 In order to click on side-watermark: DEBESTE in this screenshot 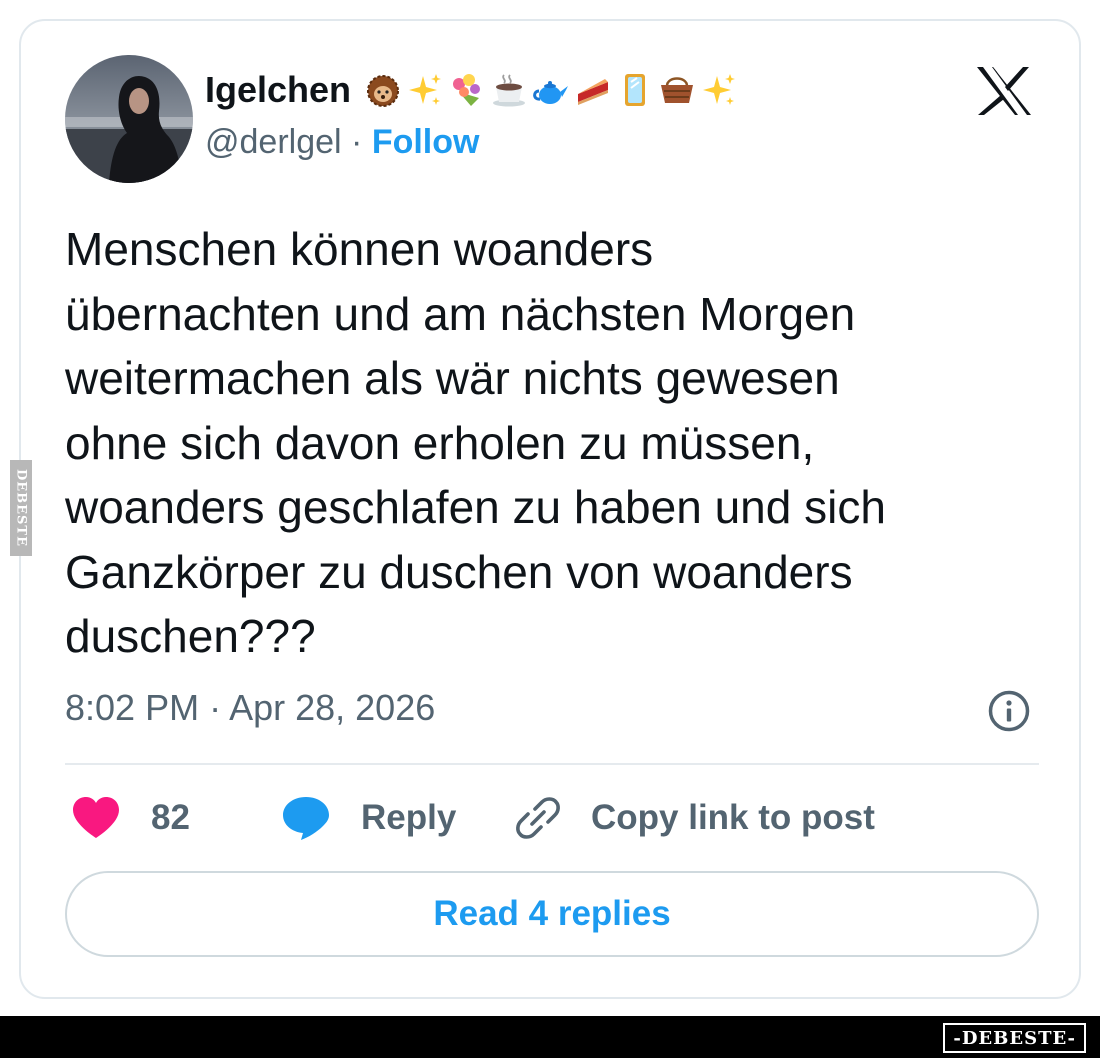, I will do `click(21, 508)`.